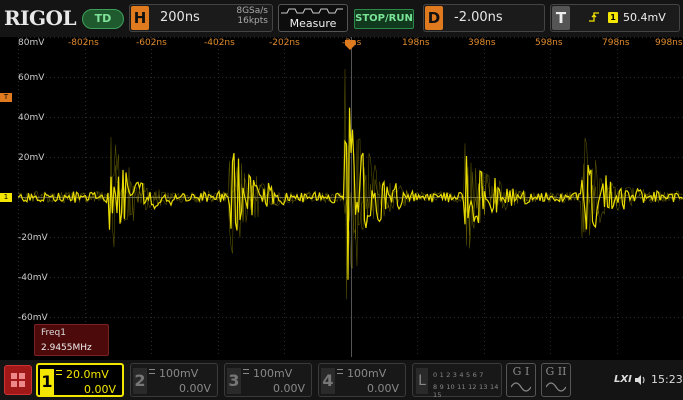  Describe the element at coordinates (549, 43) in the screenshot. I see `x-tick-label: 598ns` at that location.